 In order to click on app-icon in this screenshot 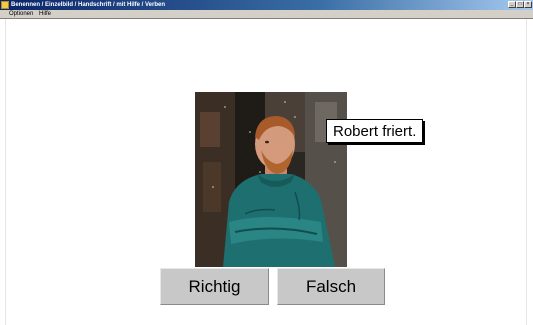, I will do `click(5, 5)`.